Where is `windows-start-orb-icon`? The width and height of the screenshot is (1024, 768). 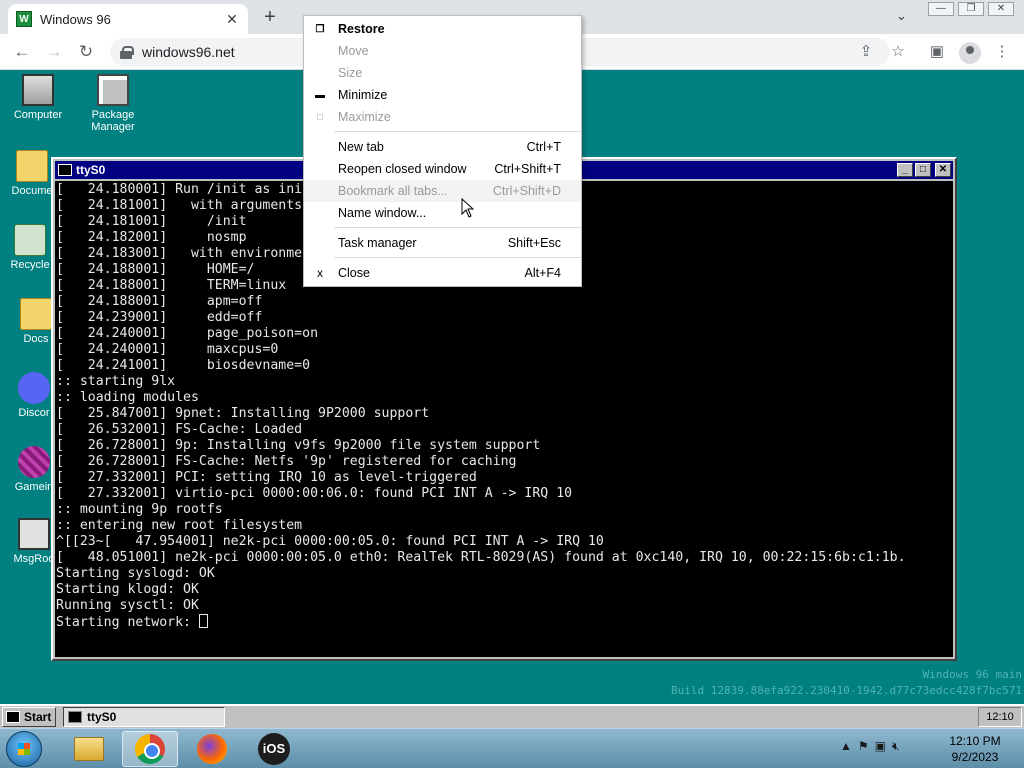
windows-start-orb-icon is located at coordinates (24, 749).